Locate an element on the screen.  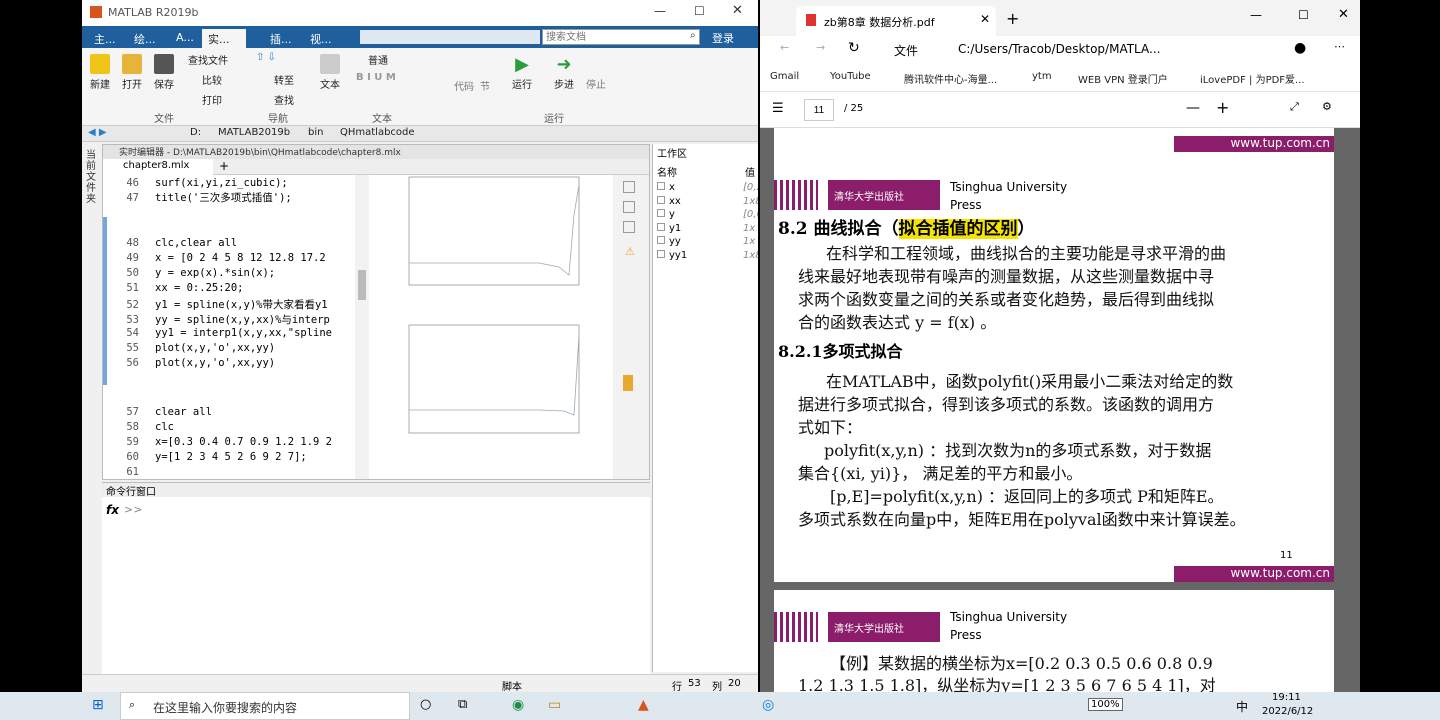
format-buttons: B I U M is located at coordinates (376, 77).